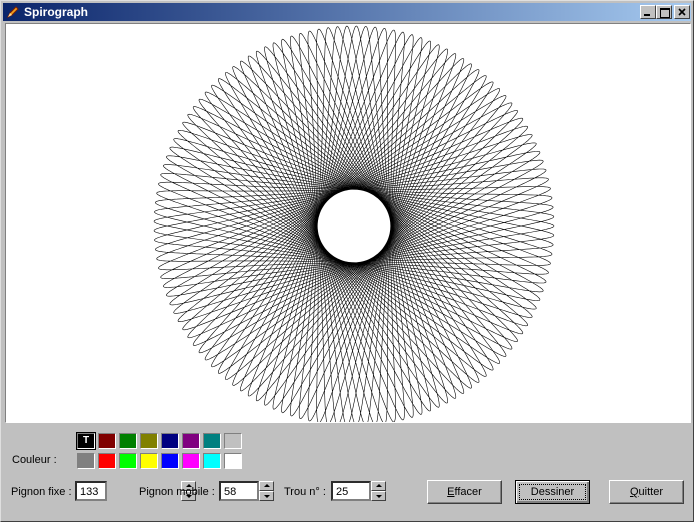 This screenshot has height=522, width=694. What do you see at coordinates (351, 491) in the screenshot?
I see `trou-input: 25` at bounding box center [351, 491].